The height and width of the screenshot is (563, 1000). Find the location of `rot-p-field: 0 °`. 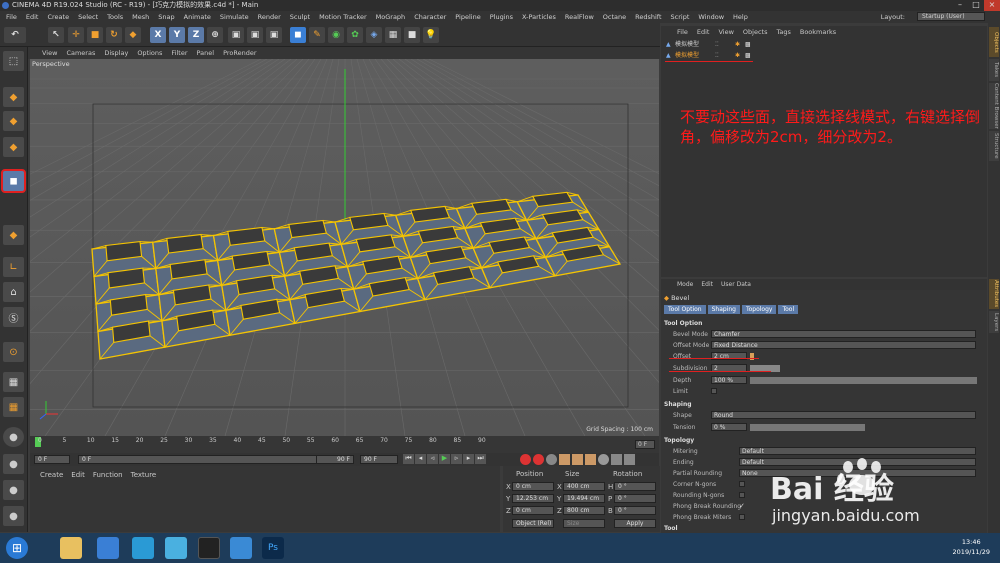

rot-p-field: 0 ° is located at coordinates (635, 498).